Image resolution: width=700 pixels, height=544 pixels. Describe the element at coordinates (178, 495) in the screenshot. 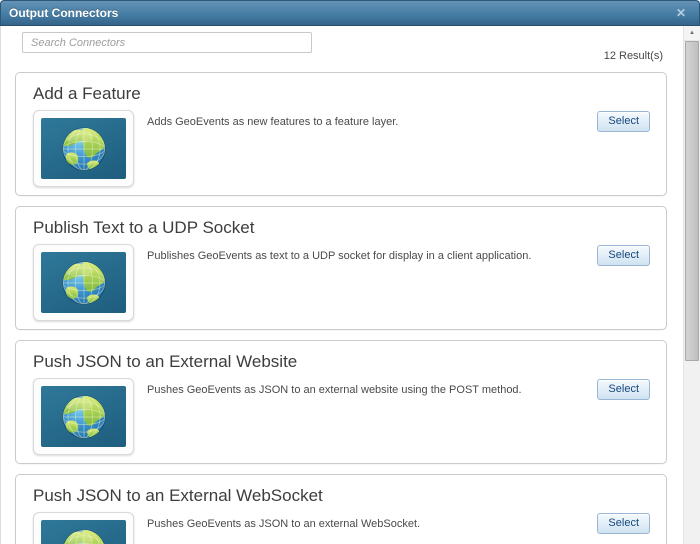

I see `connector-title: Push JSON to an External WebSocket` at that location.